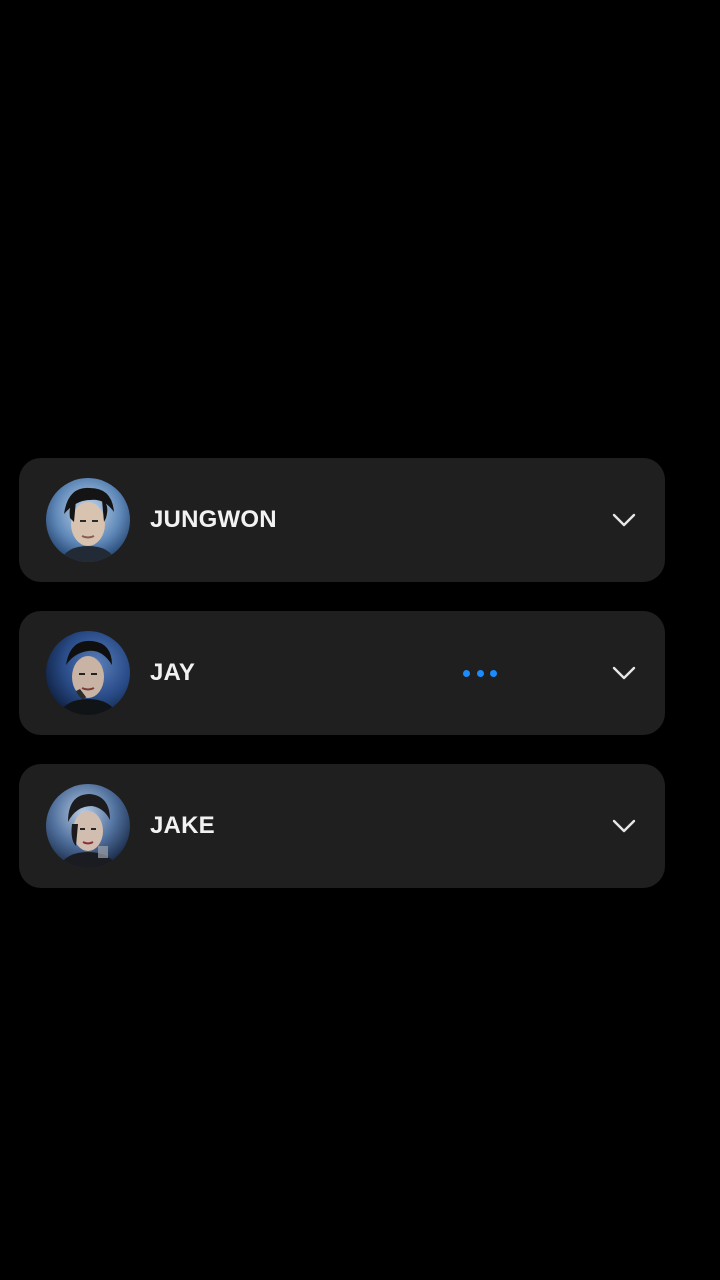 The width and height of the screenshot is (720, 1280). Describe the element at coordinates (342, 520) in the screenshot. I see `chat-card-jungwon: JUNGWON` at that location.